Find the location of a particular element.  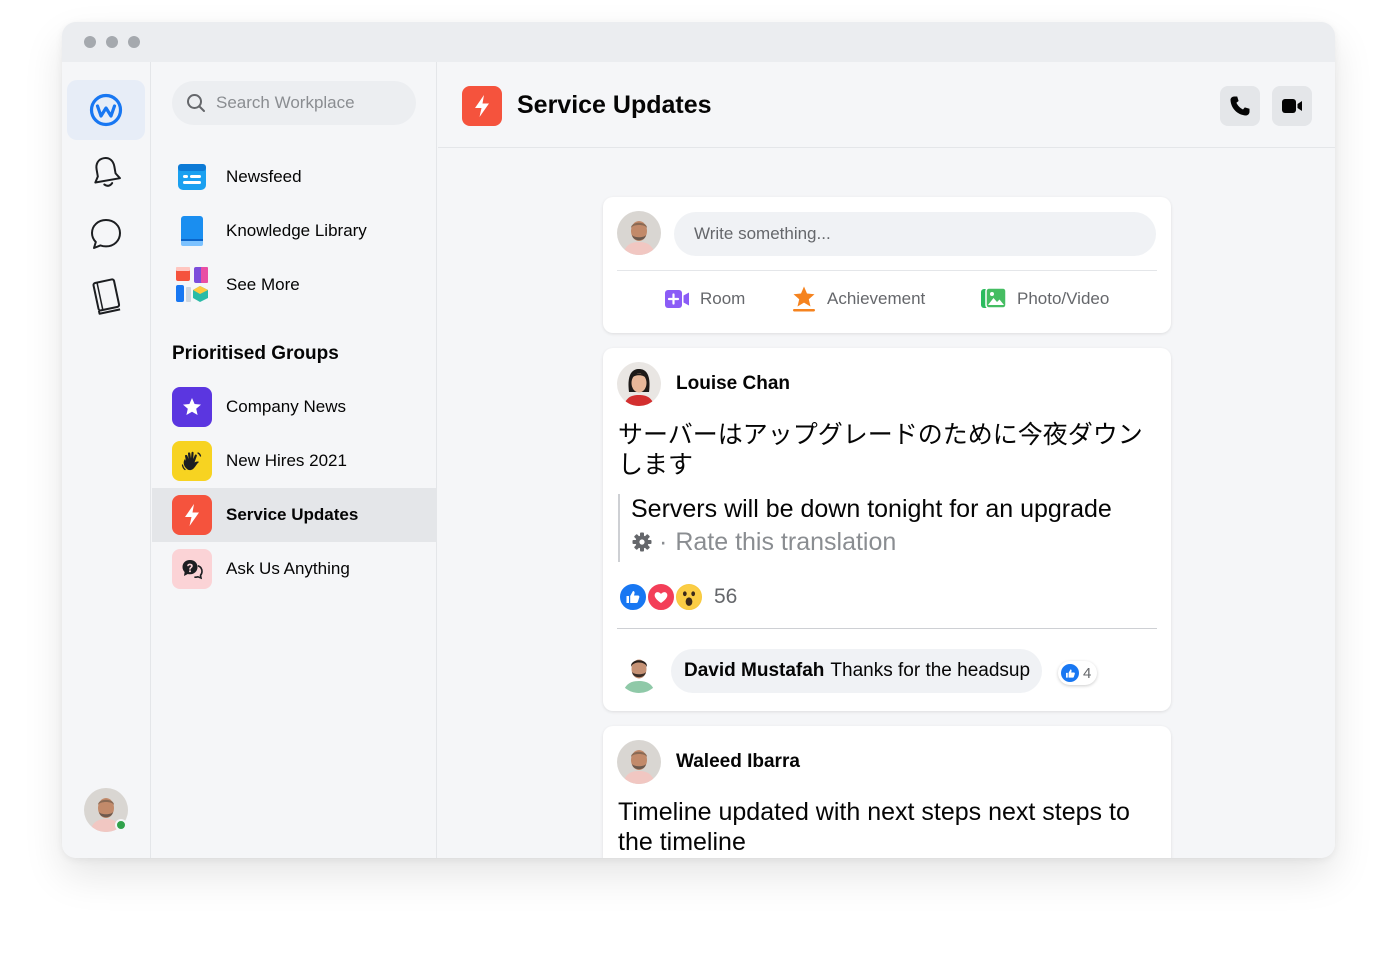

apps-icon is located at coordinates (192, 285).